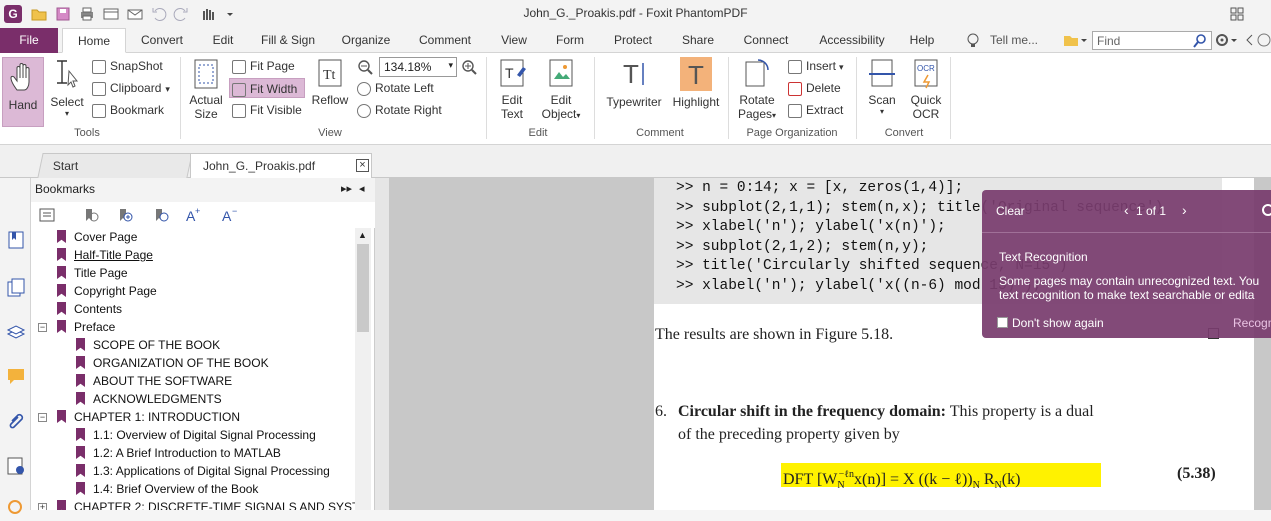 The image size is (1271, 521). What do you see at coordinates (382, 344) in the screenshot?
I see `panel-splitter` at bounding box center [382, 344].